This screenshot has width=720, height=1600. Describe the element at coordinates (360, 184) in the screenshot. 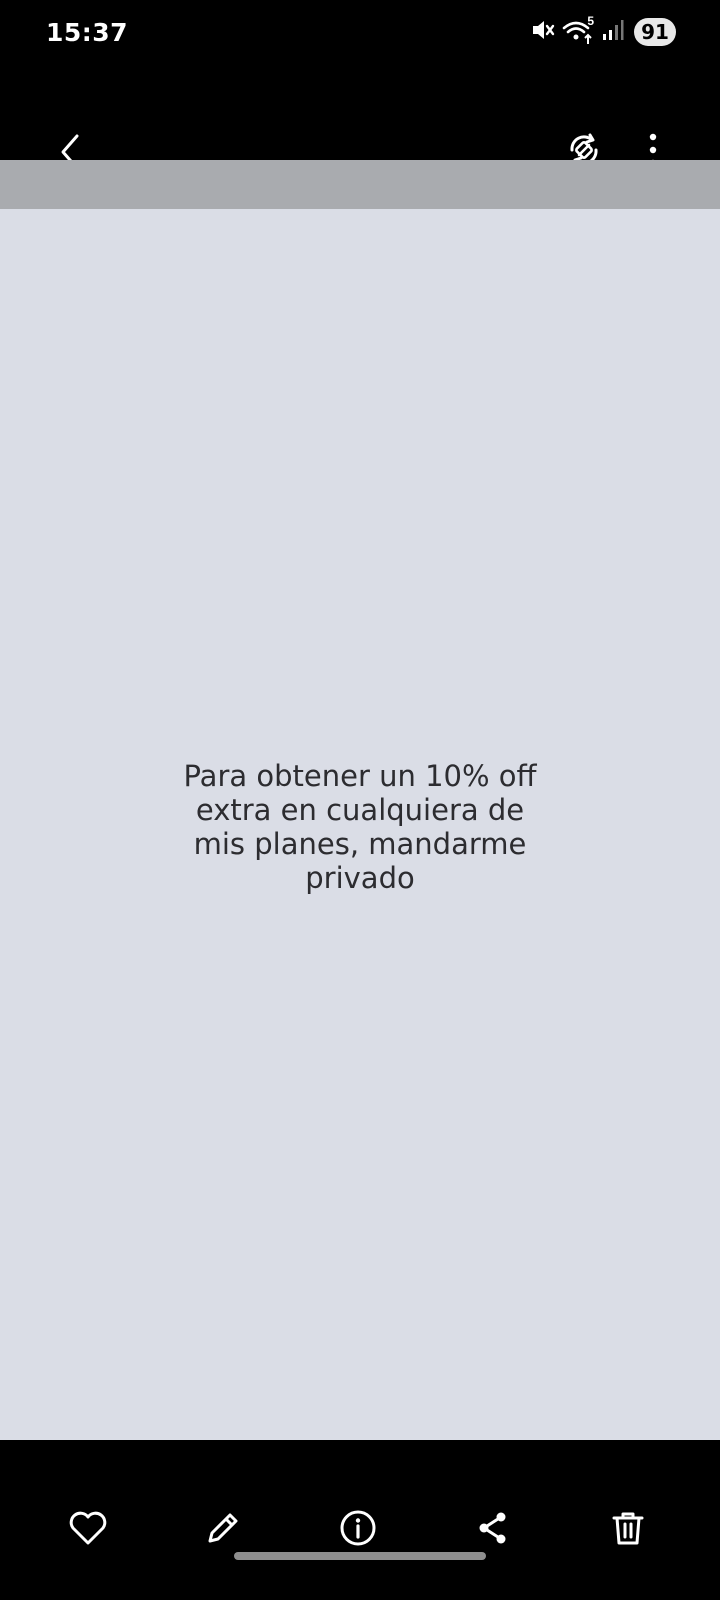

I see `image-top-strip` at that location.